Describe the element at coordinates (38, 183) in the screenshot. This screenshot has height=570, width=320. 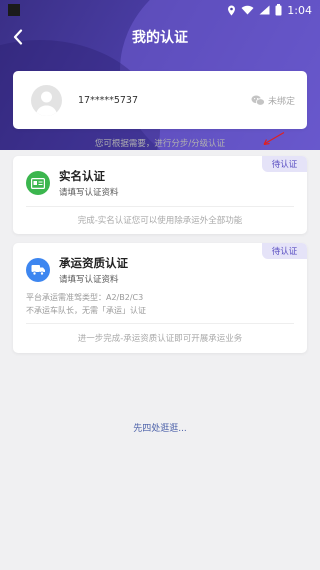
I see `id-card-icon` at that location.